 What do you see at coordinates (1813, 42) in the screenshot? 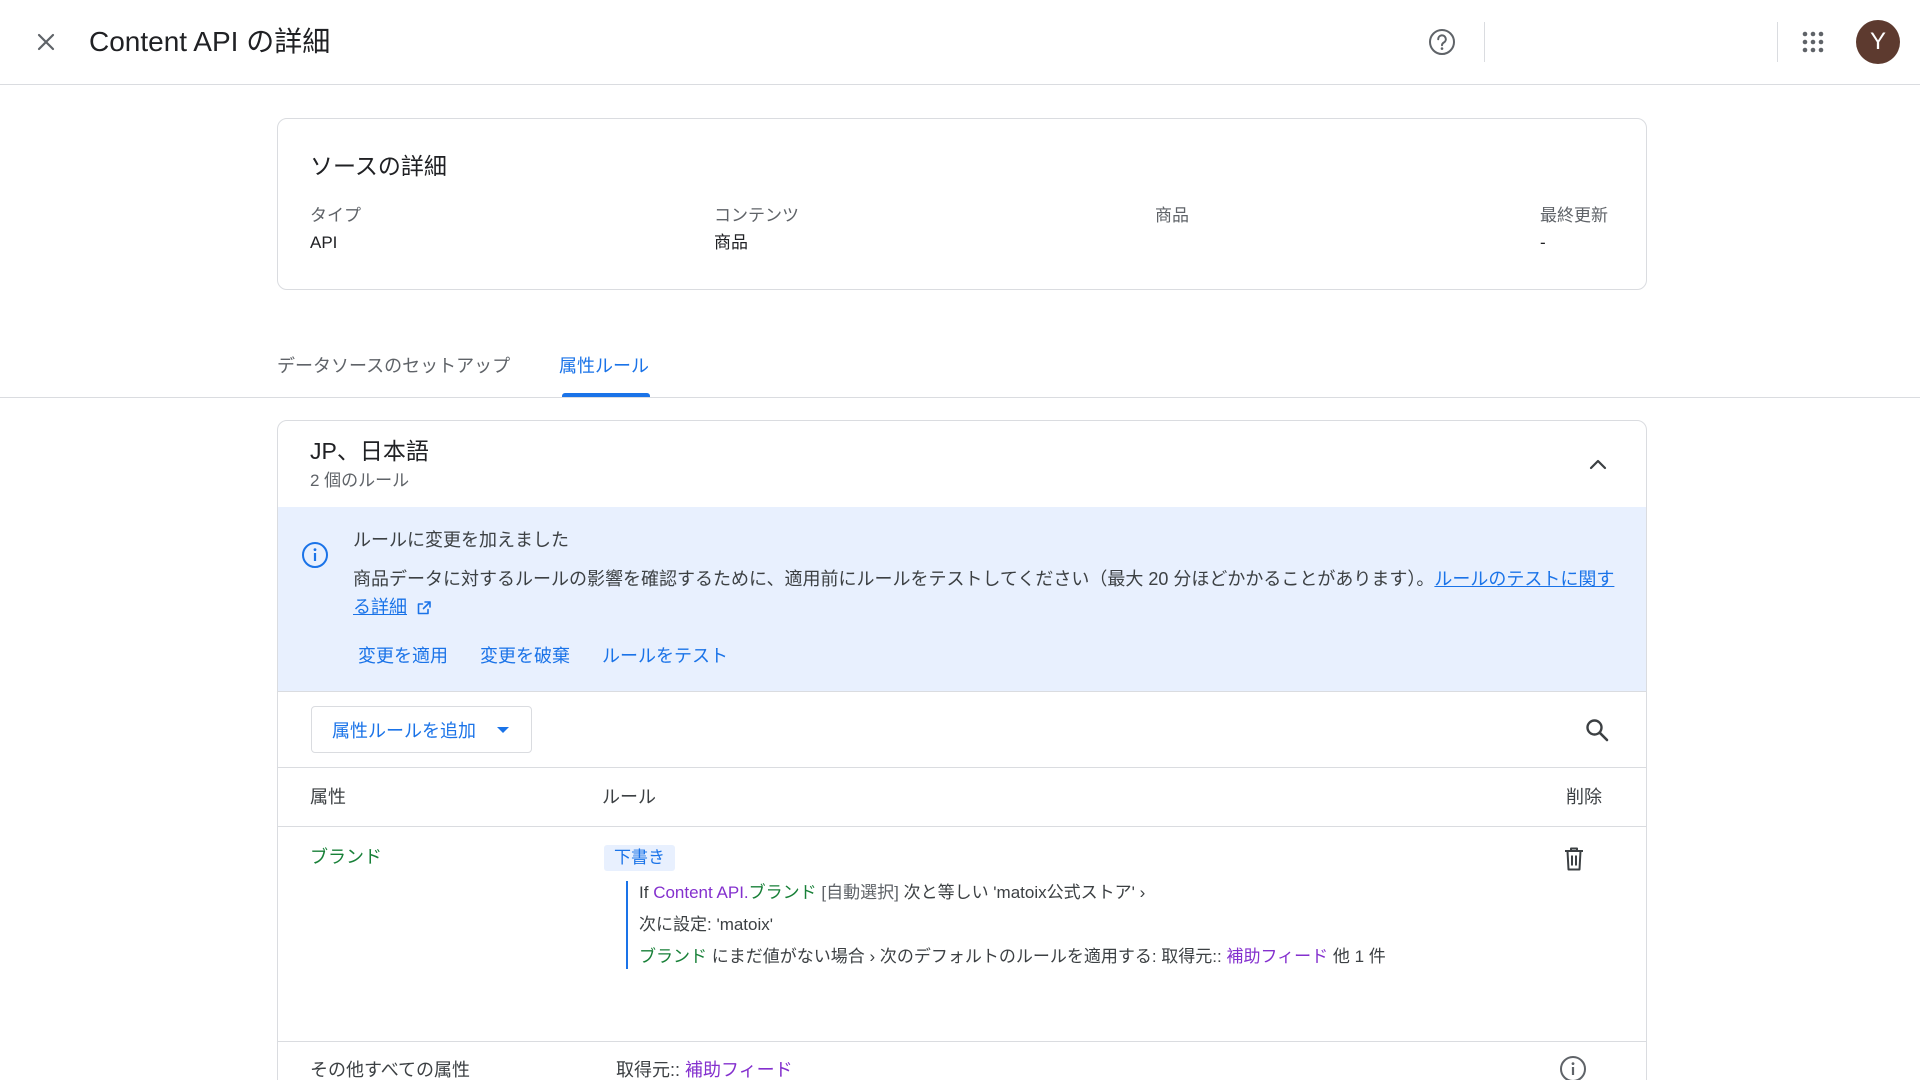
I see `apps-grid-icon` at bounding box center [1813, 42].